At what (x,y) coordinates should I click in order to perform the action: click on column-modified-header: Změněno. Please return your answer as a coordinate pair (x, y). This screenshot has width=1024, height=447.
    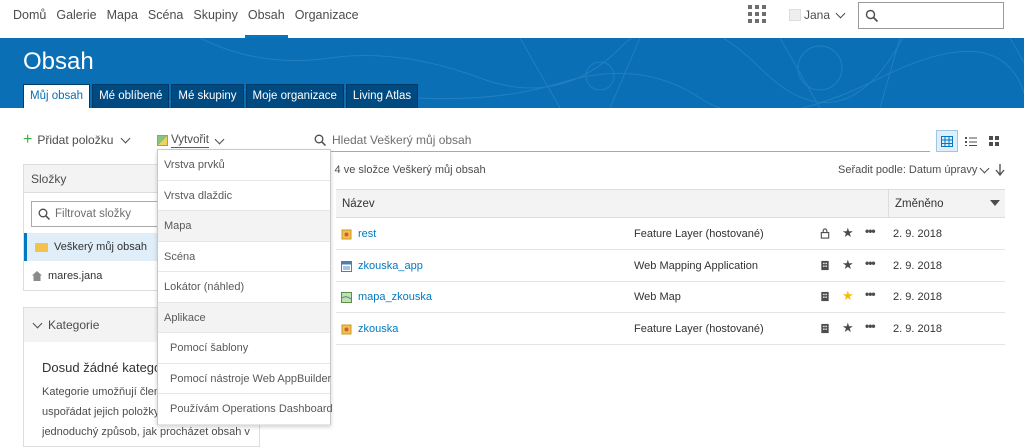
    Looking at the image, I should click on (946, 204).